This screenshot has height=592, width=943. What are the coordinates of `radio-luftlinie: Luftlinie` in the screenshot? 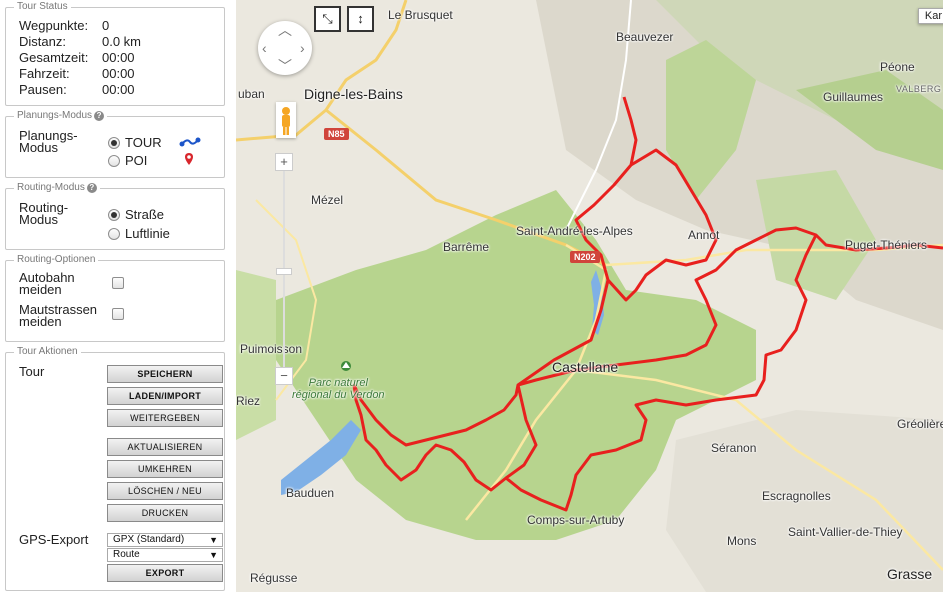 It's located at (139, 233).